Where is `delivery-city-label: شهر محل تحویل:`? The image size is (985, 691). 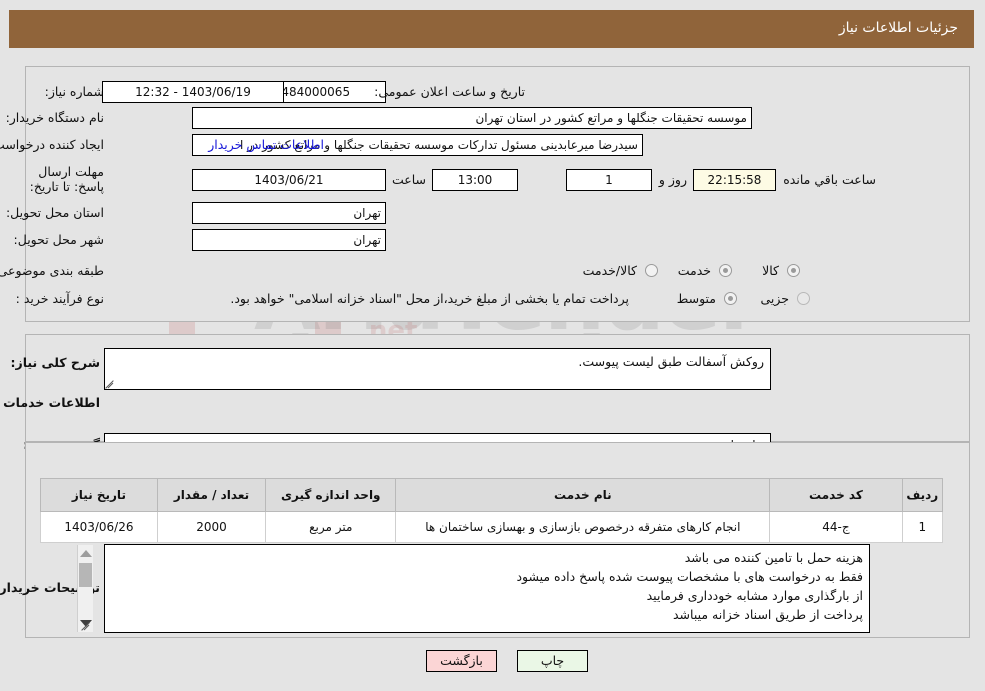 delivery-city-label: شهر محل تحویل: is located at coordinates (59, 239).